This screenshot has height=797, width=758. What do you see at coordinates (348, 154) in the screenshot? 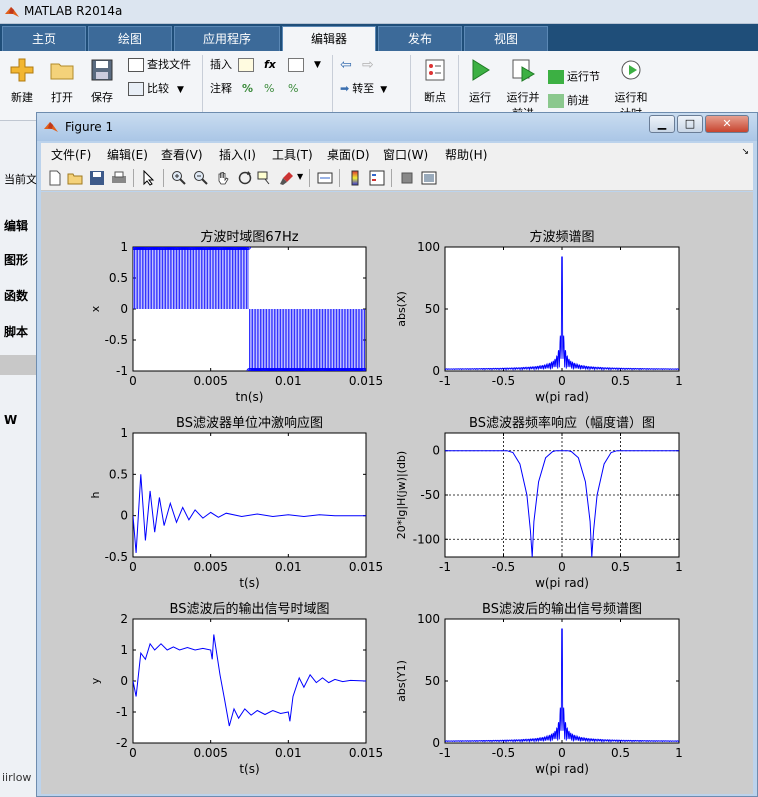
I see `menu-desktop: 桌面(D)` at bounding box center [348, 154].